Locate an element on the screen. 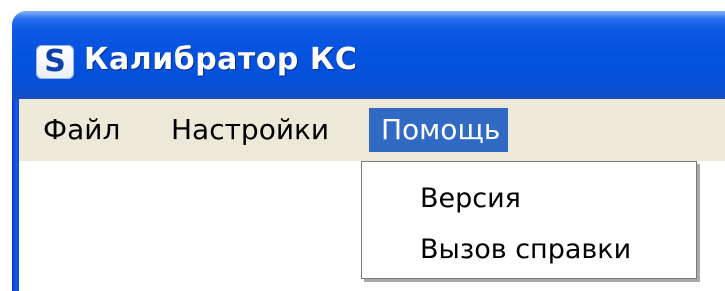 This screenshot has height=291, width=725. menu-file: Файл is located at coordinates (81, 130).